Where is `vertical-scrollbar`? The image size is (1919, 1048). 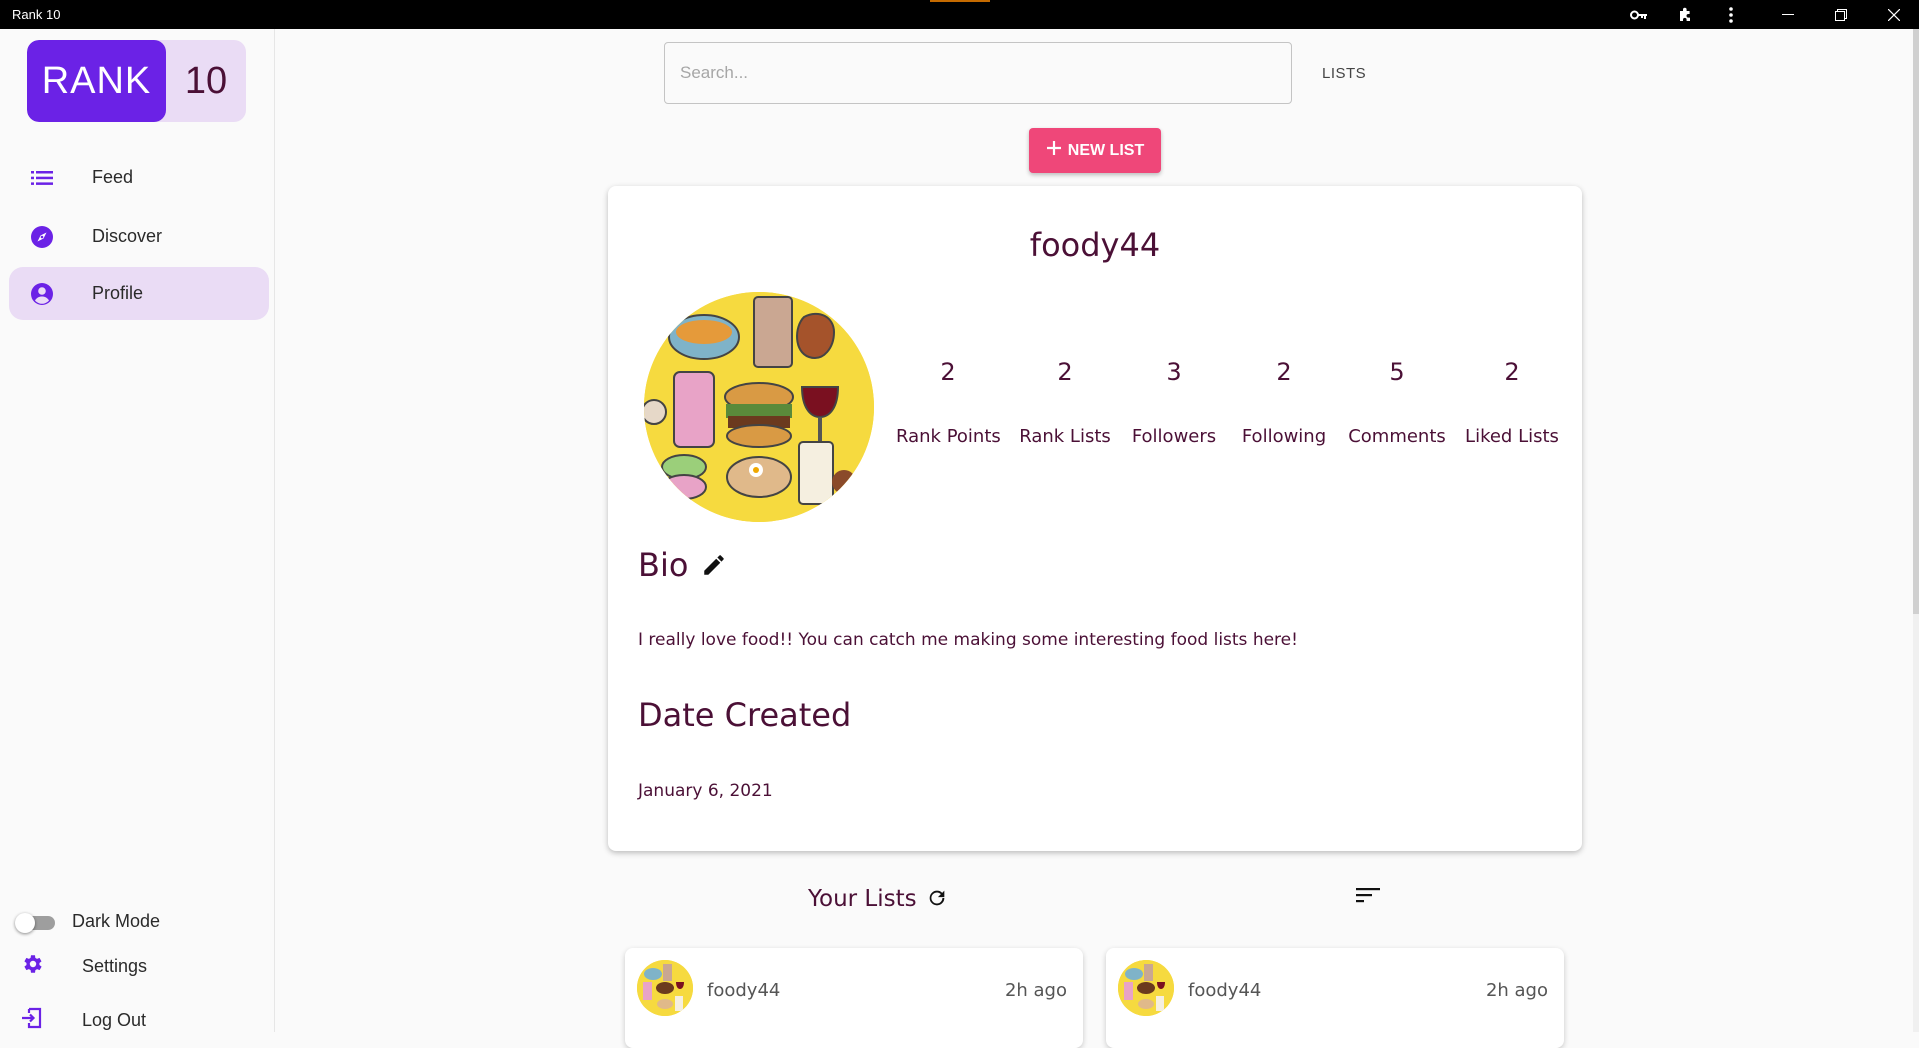
vertical-scrollbar is located at coordinates (1916, 530).